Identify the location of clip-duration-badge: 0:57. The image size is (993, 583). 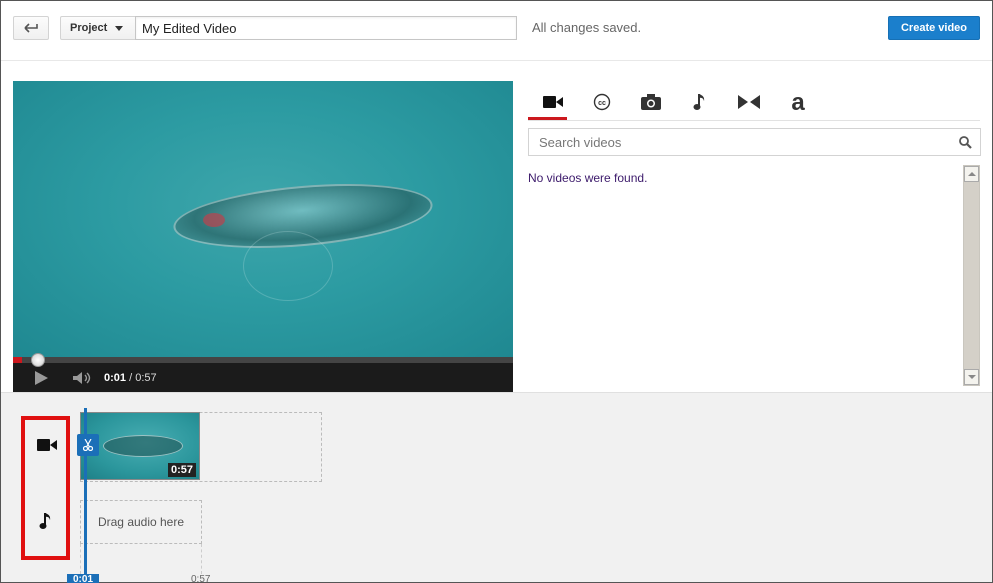
(181, 470).